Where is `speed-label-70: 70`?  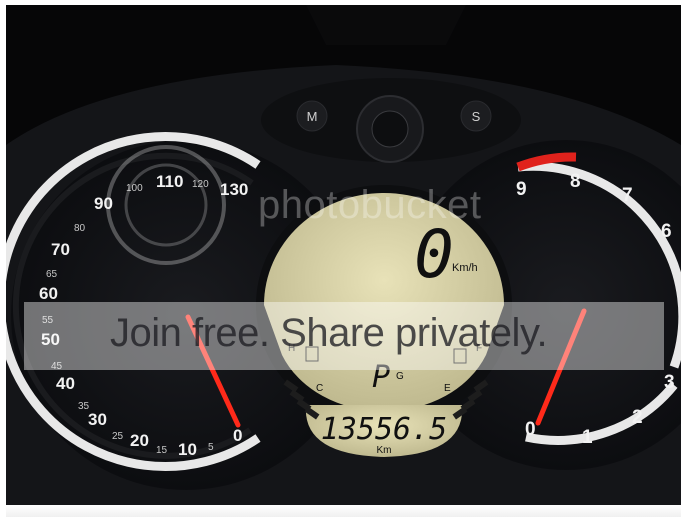
speed-label-70: 70 is located at coordinates (60, 249).